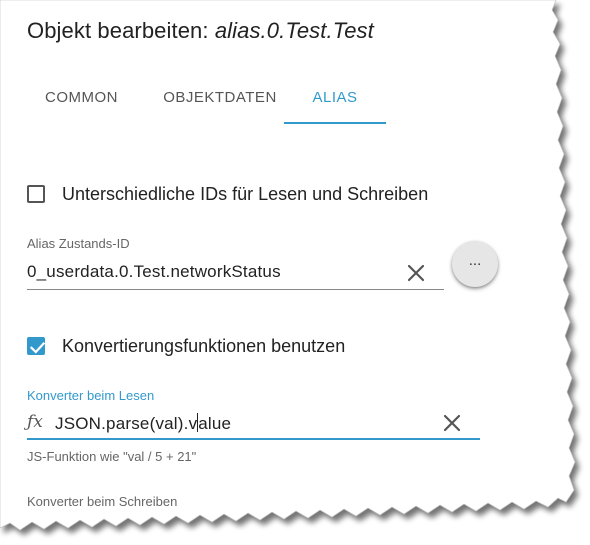 This screenshot has width=590, height=545. I want to click on tab-common: COMMON, so click(82, 98).